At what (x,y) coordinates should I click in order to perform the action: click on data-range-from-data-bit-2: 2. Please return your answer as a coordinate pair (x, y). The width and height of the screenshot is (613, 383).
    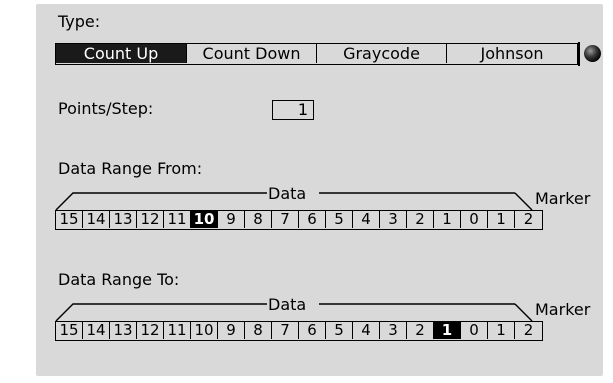
    Looking at the image, I should click on (420, 219).